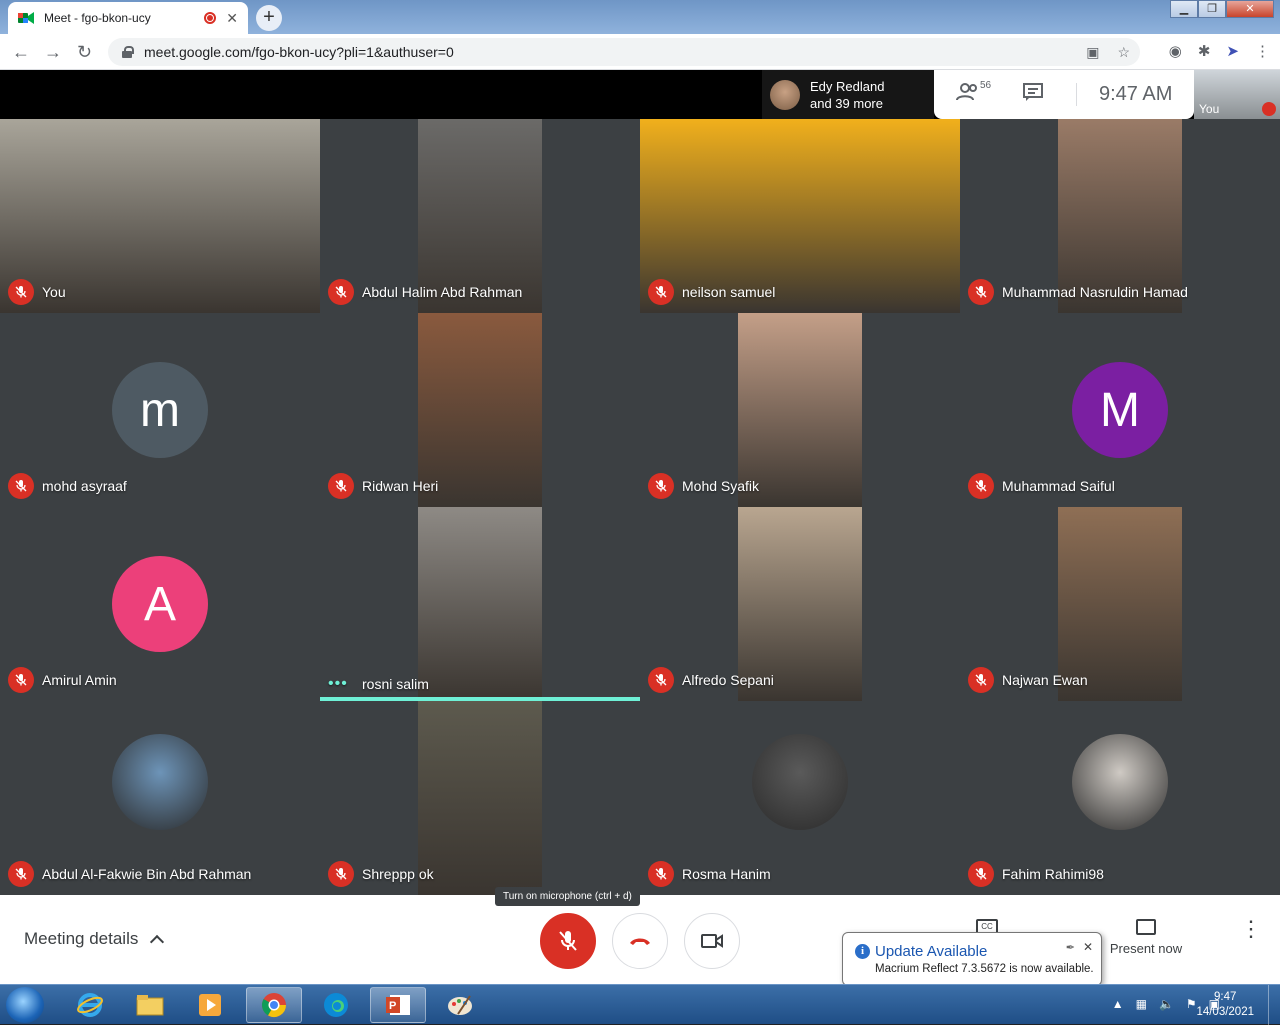  I want to click on participant-name: neilson samuel, so click(729, 292).